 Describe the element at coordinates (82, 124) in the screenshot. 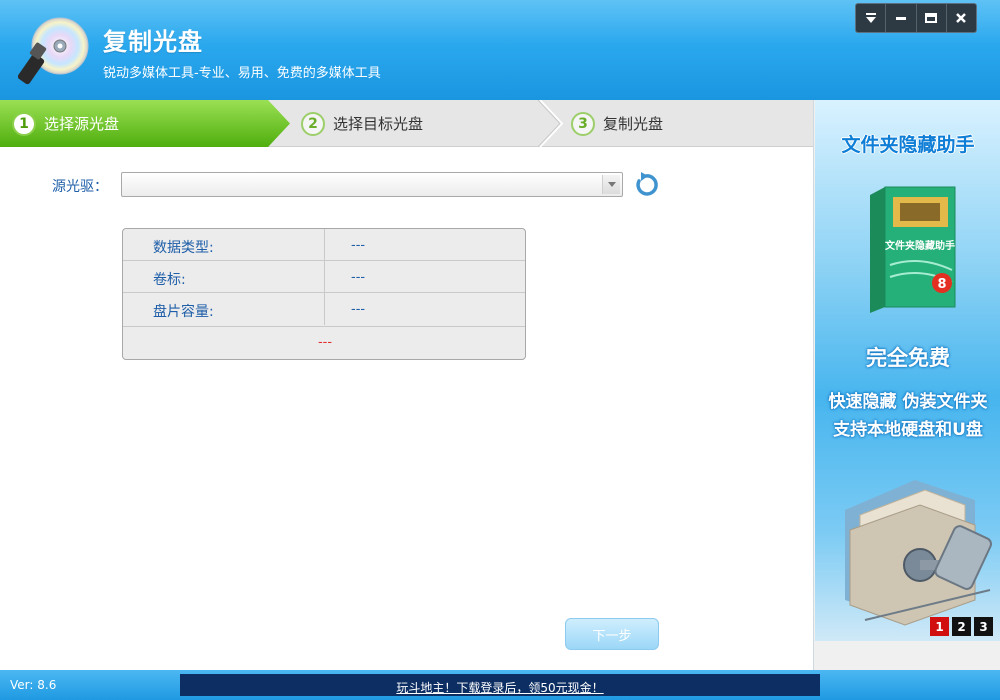

I see `step-label: 选择源光盘` at that location.